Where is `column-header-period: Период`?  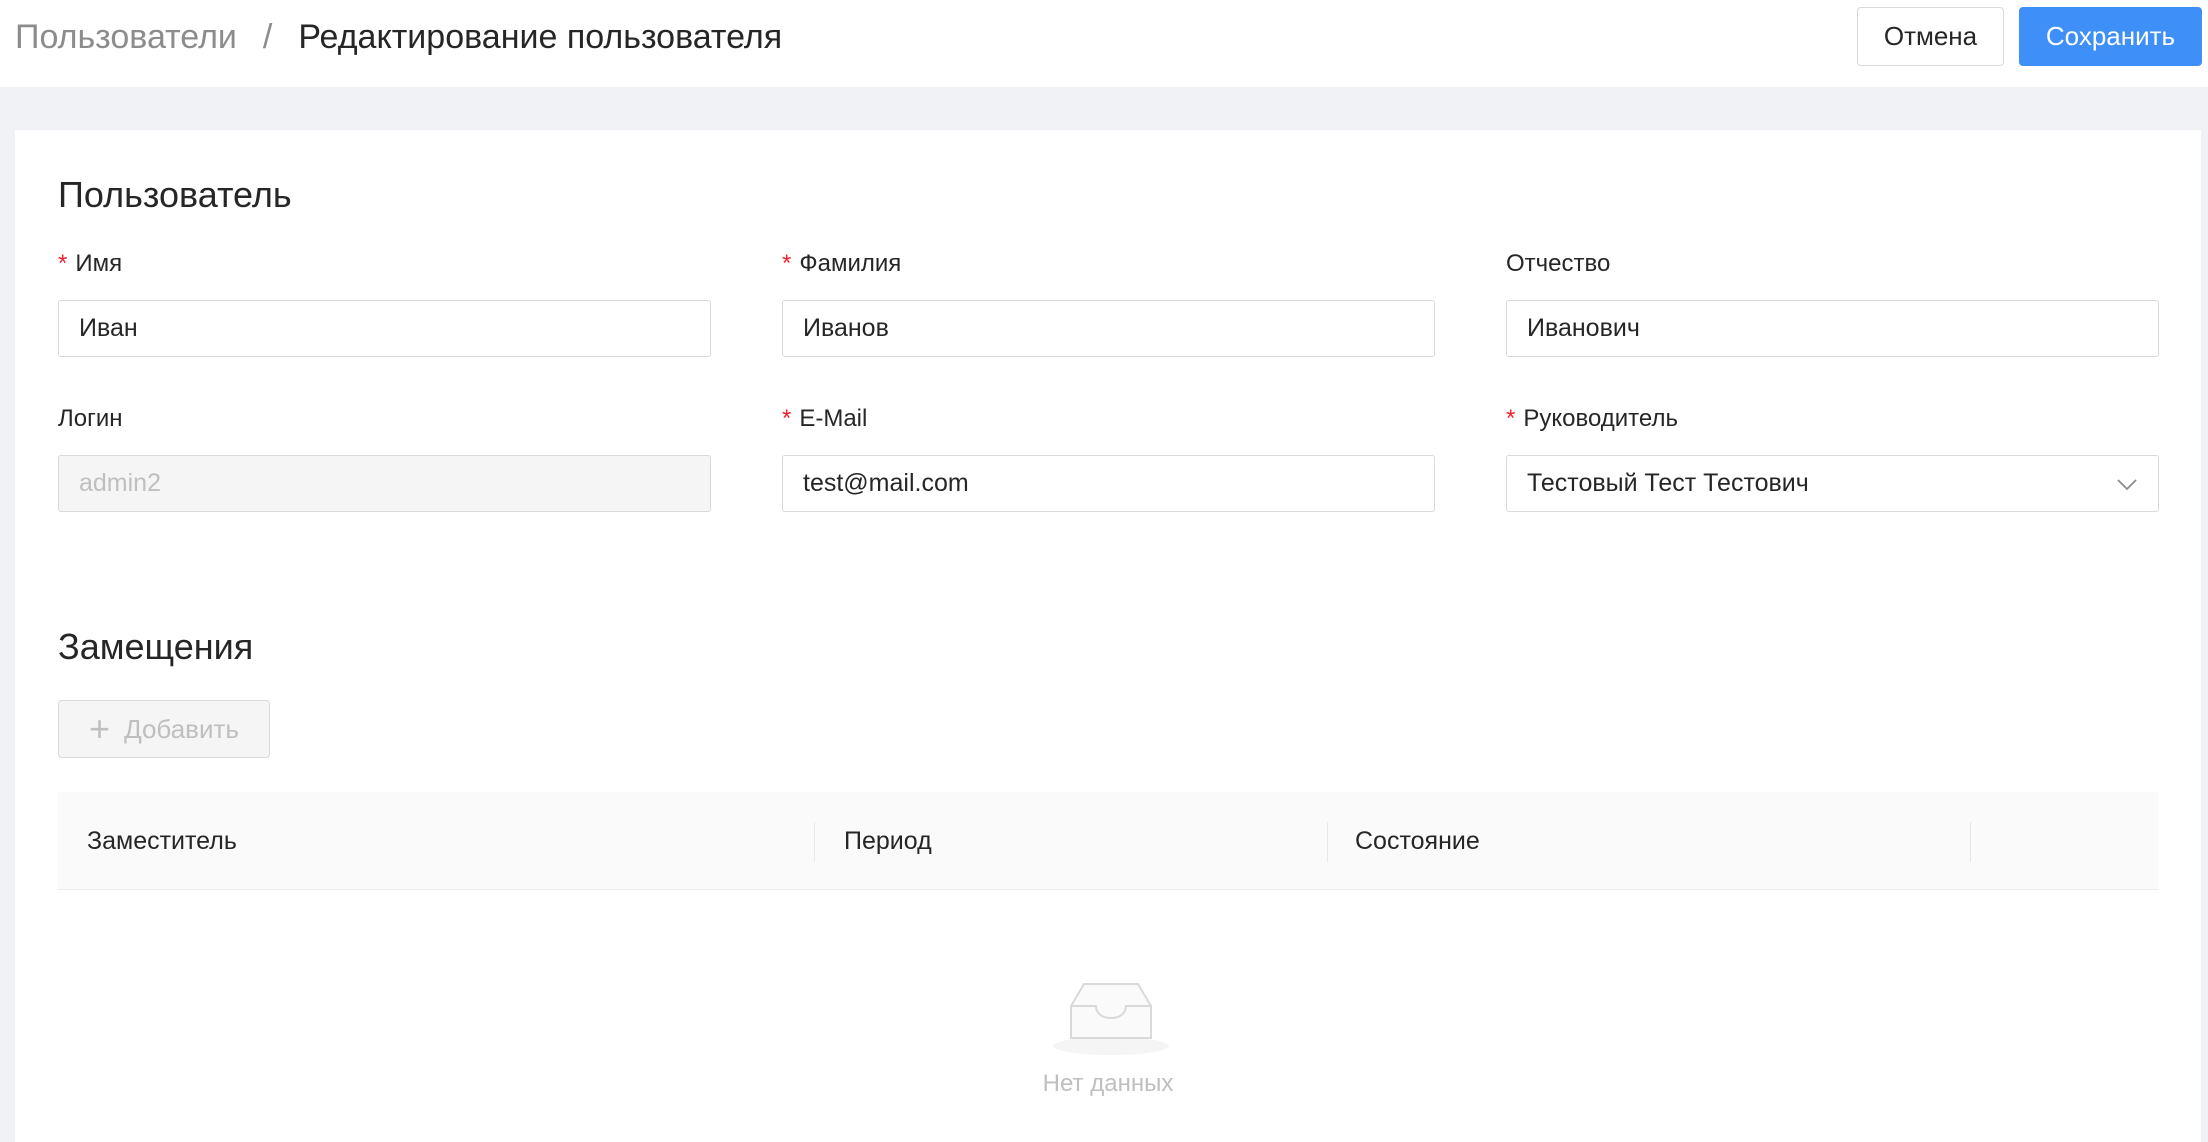
column-header-period: Период is located at coordinates (888, 841).